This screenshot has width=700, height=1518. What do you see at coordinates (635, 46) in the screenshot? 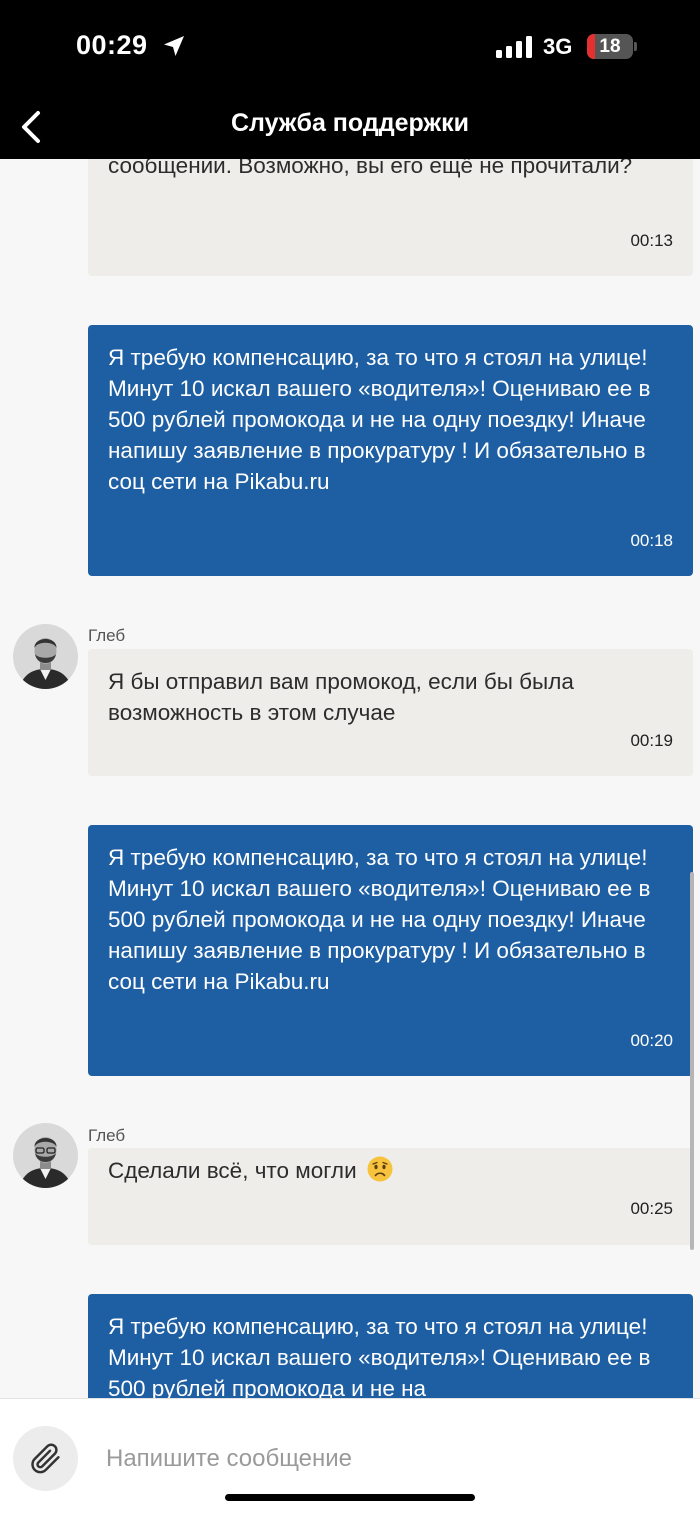
I see `battery-cap` at bounding box center [635, 46].